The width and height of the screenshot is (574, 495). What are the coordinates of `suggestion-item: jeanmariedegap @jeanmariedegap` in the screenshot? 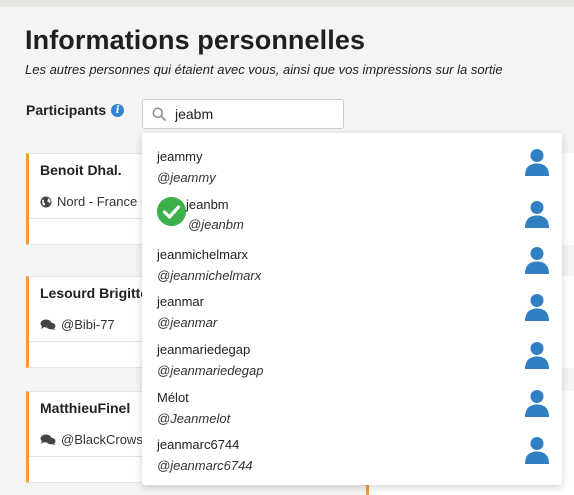 It's located at (352, 361).